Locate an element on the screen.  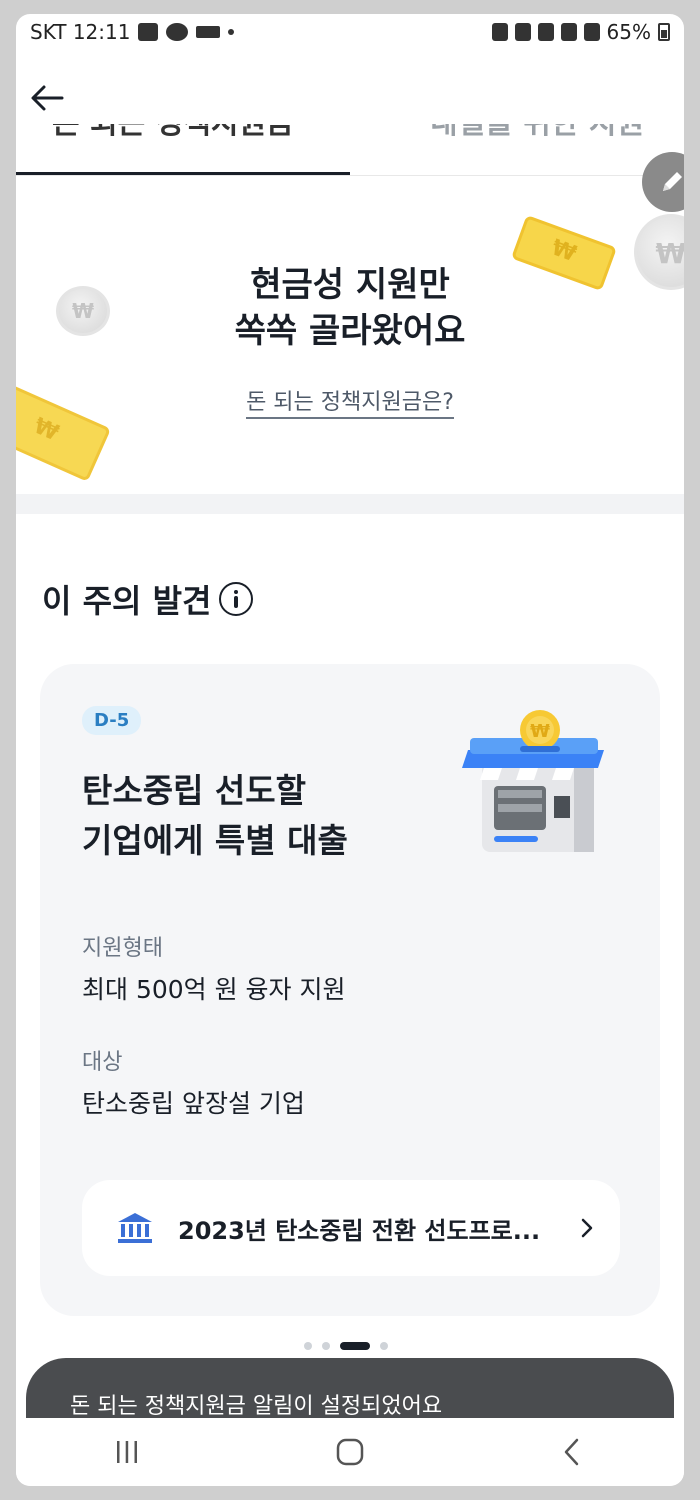
target-label: 대상 is located at coordinates (102, 1062).